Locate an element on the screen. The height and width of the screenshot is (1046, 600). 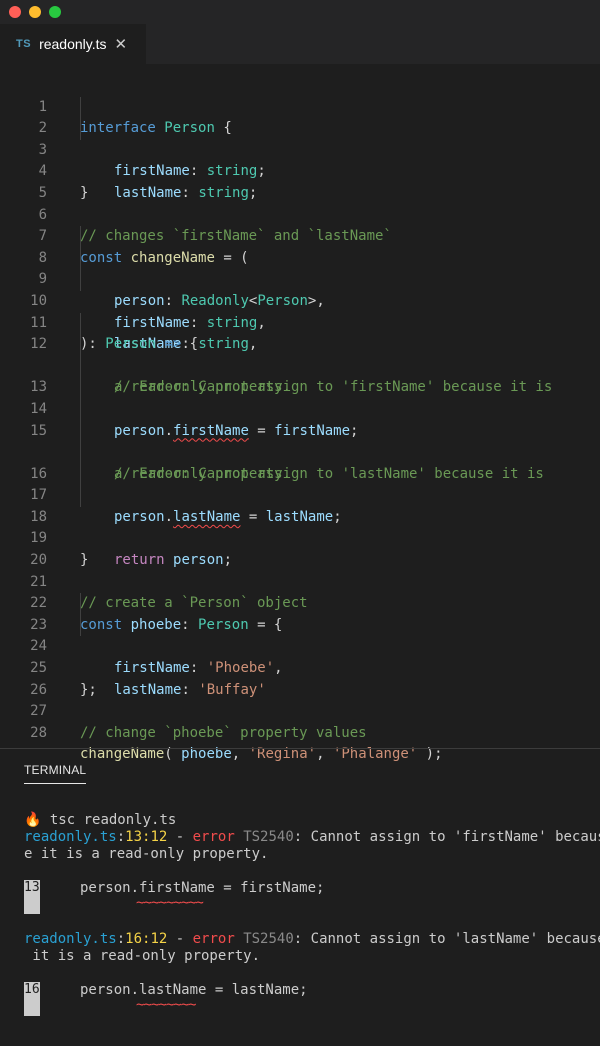
tab-filename: readonly.ts is located at coordinates (73, 44).